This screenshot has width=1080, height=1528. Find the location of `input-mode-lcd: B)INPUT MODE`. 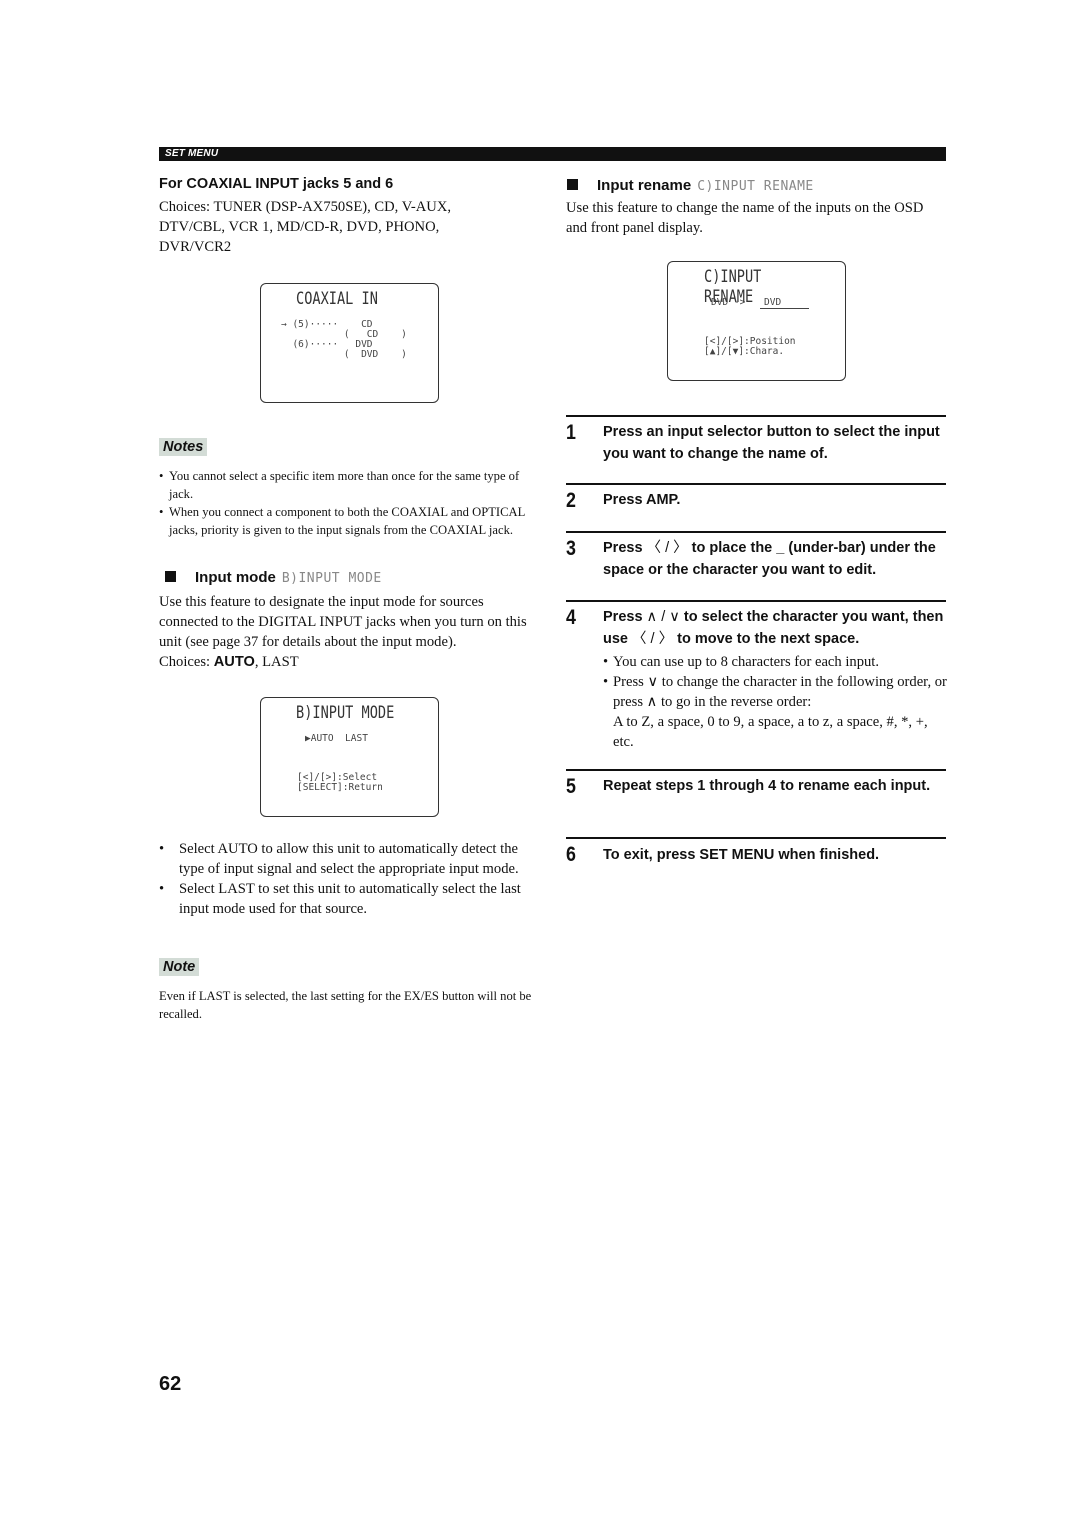

input-mode-lcd: B)INPUT MODE is located at coordinates (331, 578).